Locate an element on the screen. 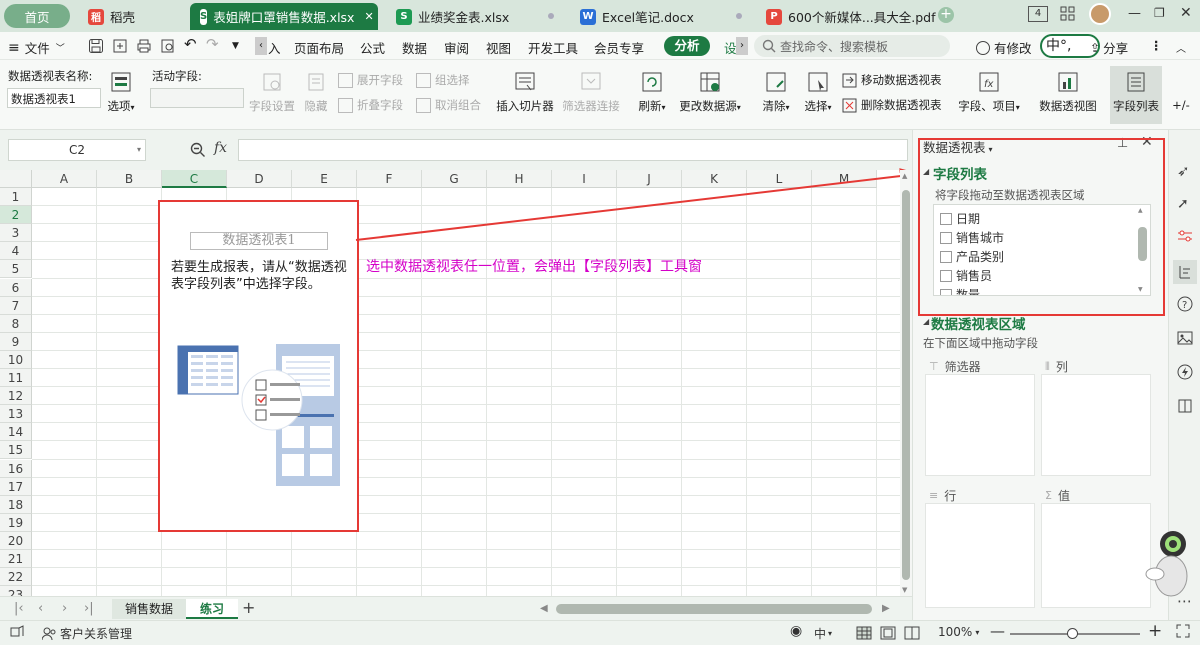 The height and width of the screenshot is (645, 1200). column-header-c: C is located at coordinates (194, 179).